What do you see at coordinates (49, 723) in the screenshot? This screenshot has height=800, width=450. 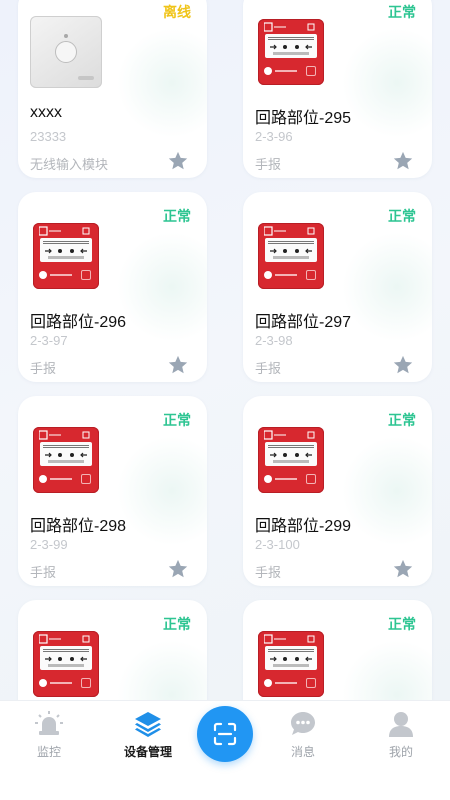 I see `alarm-light-icon` at bounding box center [49, 723].